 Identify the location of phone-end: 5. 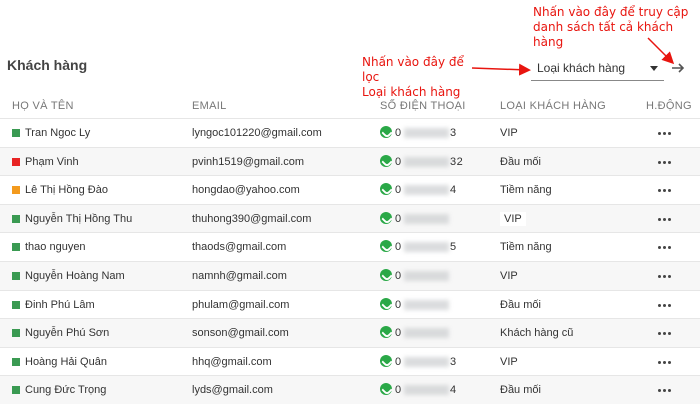
(453, 247).